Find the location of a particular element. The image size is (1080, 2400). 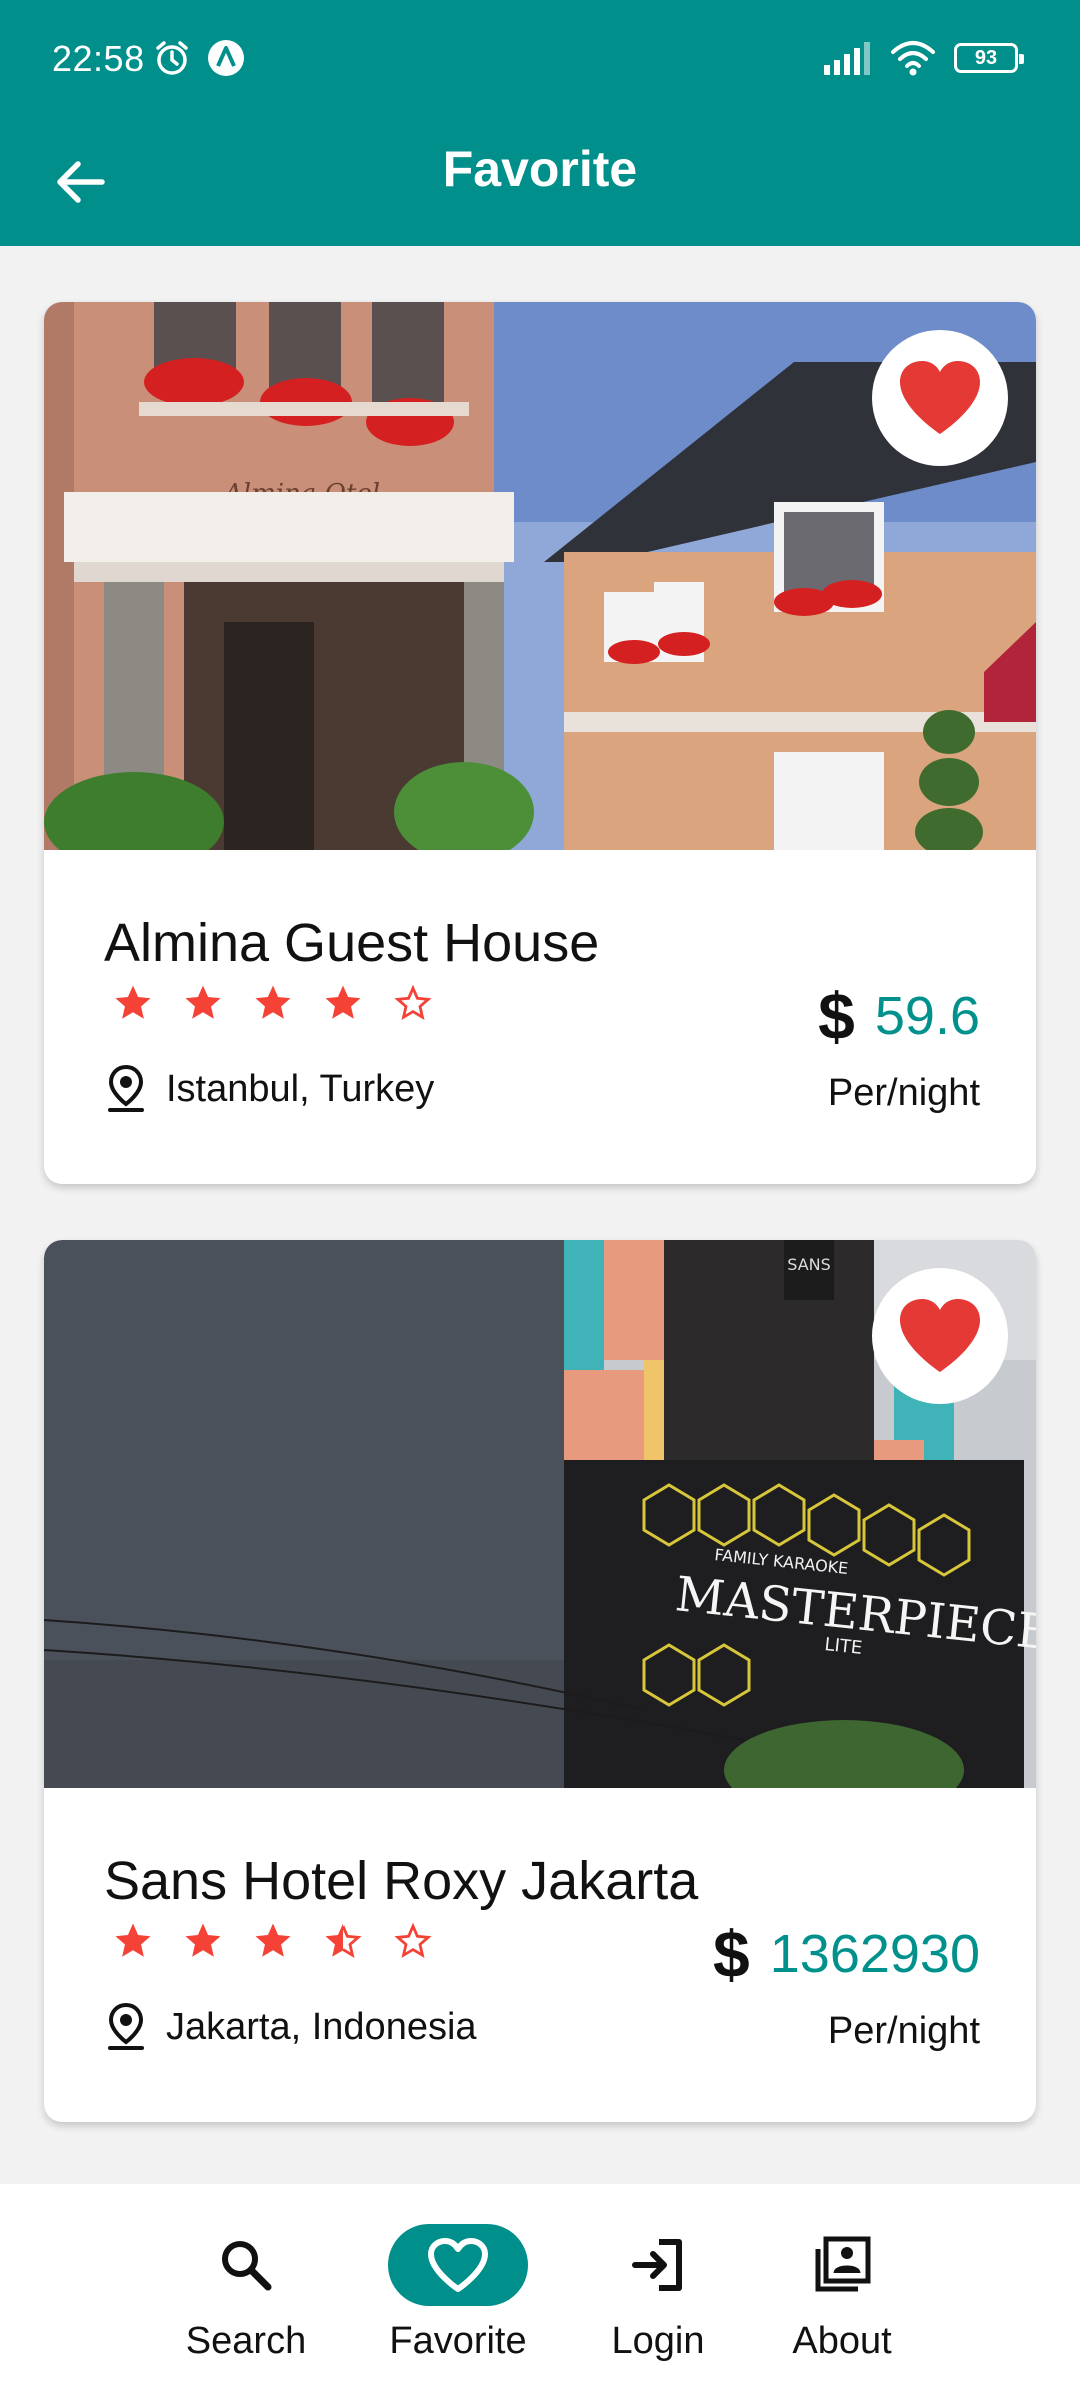

nav-item-about: About is located at coordinates (842, 2293).